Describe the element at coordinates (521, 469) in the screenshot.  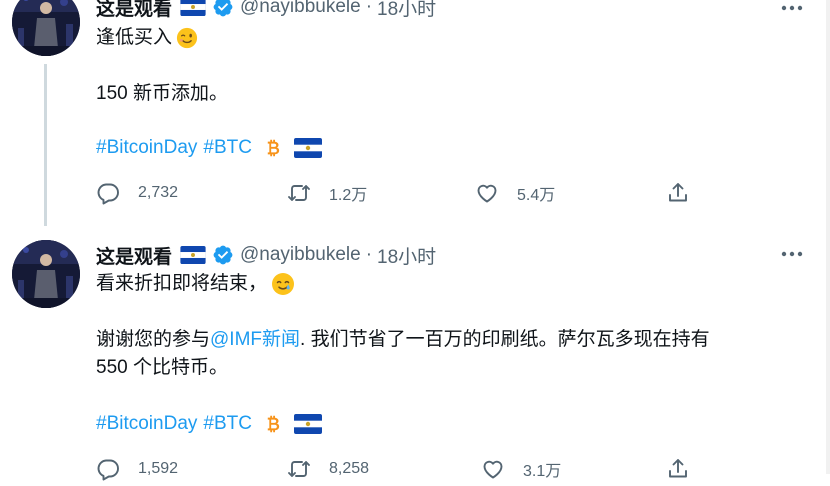
I see `like-button: 3.1万` at that location.